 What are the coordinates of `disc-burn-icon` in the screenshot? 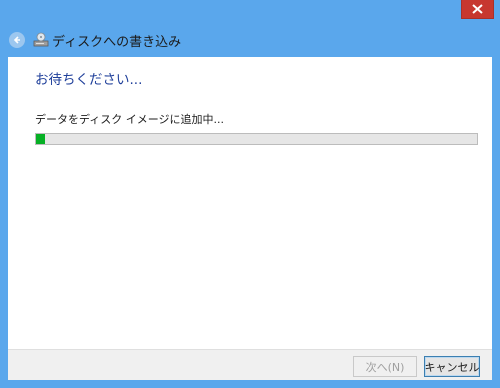 It's located at (41, 39).